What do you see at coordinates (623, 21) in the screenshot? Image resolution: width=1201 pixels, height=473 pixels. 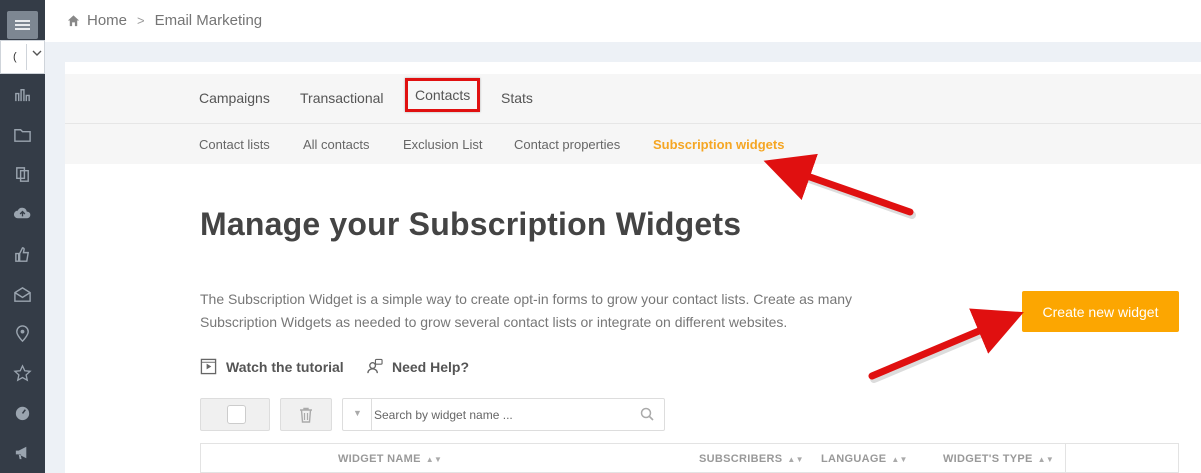 I see `top-bar: Home > Email Marketing` at bounding box center [623, 21].